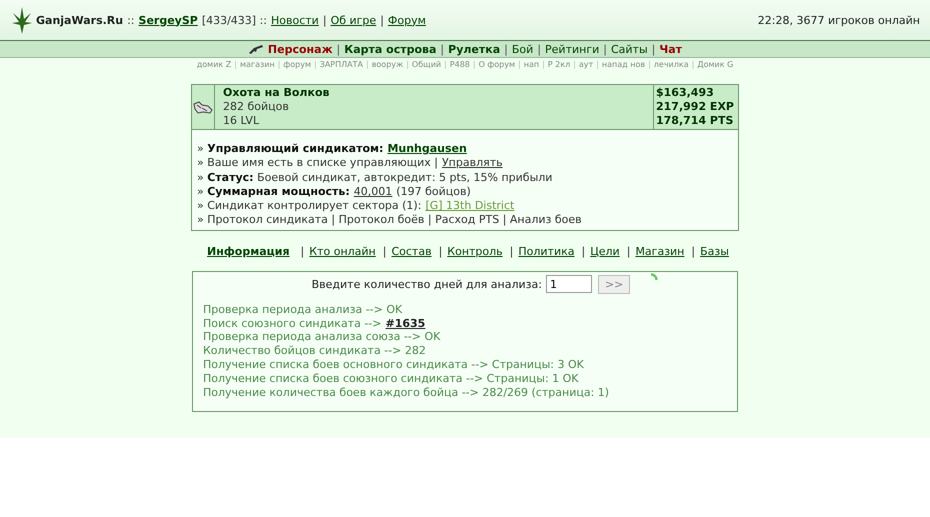 The image size is (930, 517). I want to click on tab: Политика, so click(546, 251).